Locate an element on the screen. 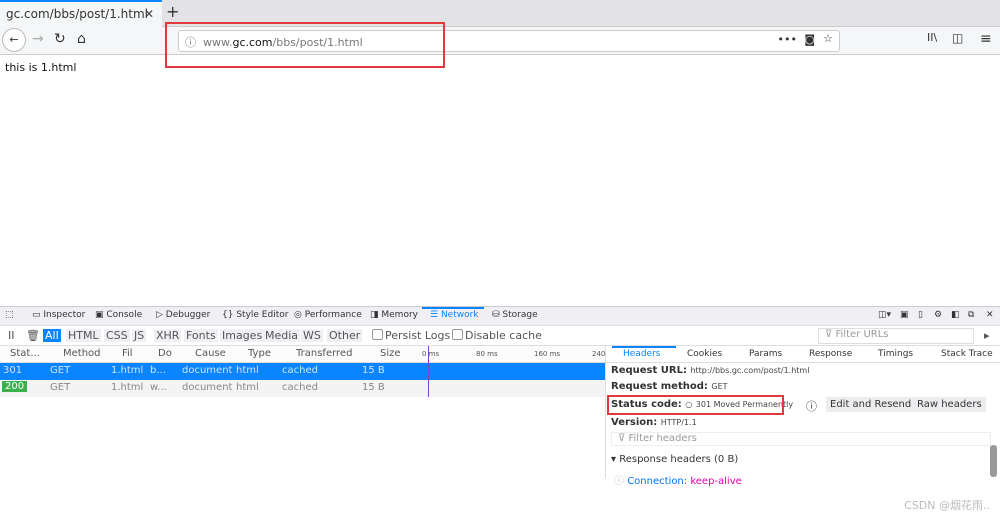 The image size is (1000, 513). response-headers-toggle: ▾ Response headers (0 B) is located at coordinates (674, 459).